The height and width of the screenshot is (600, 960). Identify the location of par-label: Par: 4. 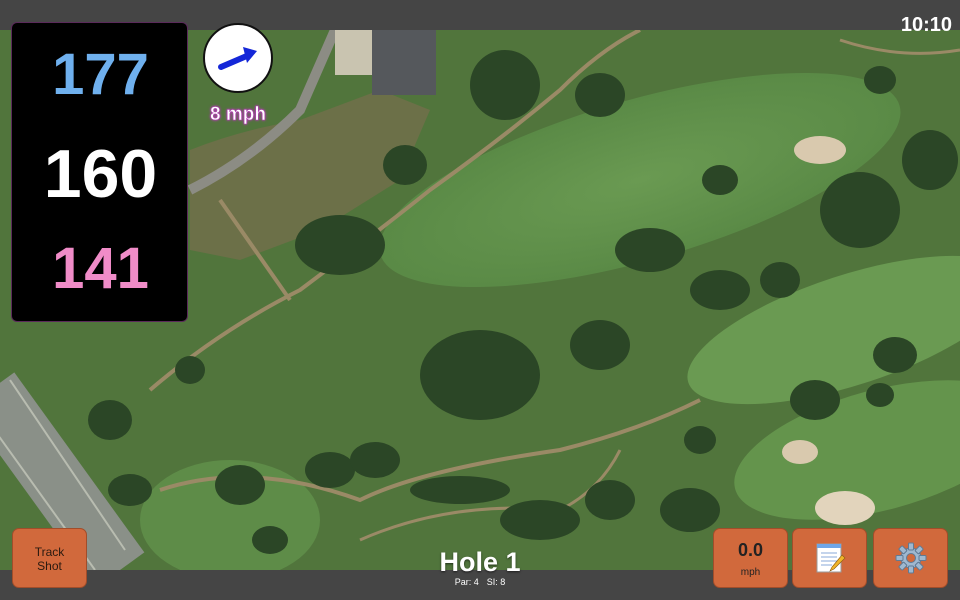
(466, 582).